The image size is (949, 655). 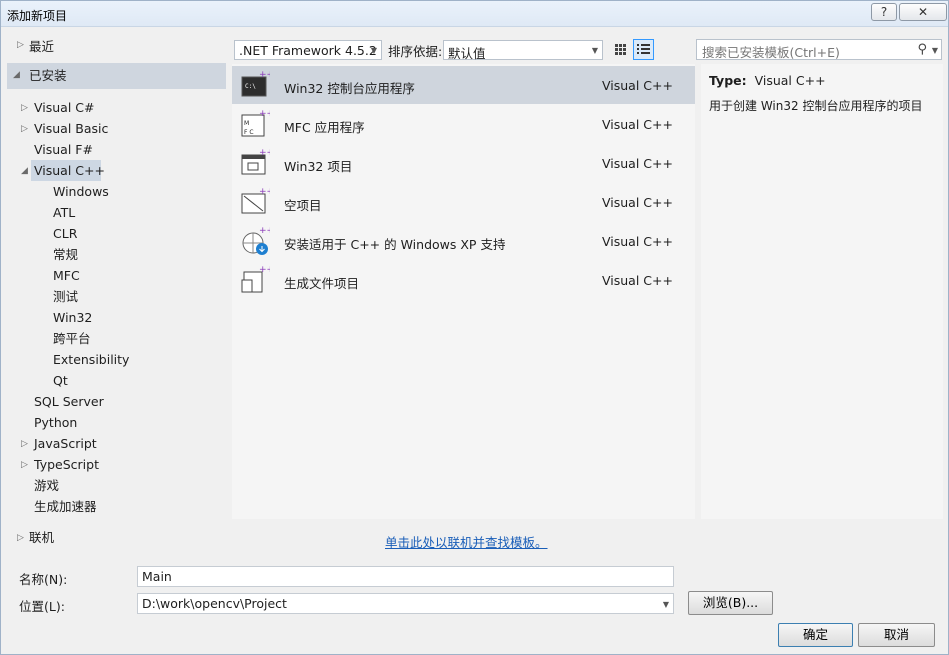 What do you see at coordinates (463, 202) in the screenshot?
I see `template-row: ++ 空项目 Visual C++` at bounding box center [463, 202].